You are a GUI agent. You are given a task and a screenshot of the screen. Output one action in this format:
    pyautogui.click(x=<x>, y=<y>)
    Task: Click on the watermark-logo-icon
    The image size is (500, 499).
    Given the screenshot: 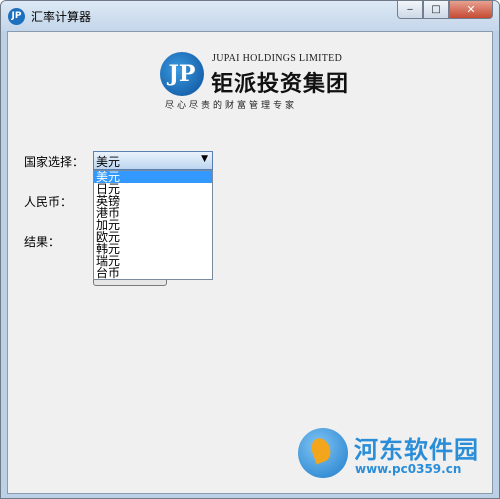 What is the action you would take?
    pyautogui.click(x=323, y=453)
    